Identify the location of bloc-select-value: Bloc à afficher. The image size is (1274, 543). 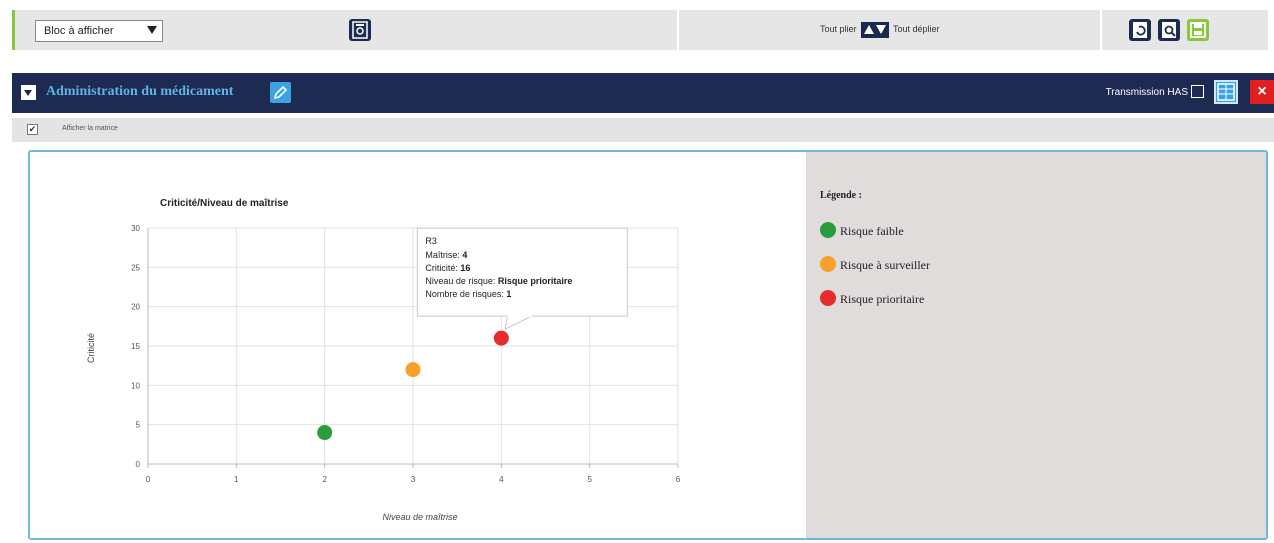
(79, 31).